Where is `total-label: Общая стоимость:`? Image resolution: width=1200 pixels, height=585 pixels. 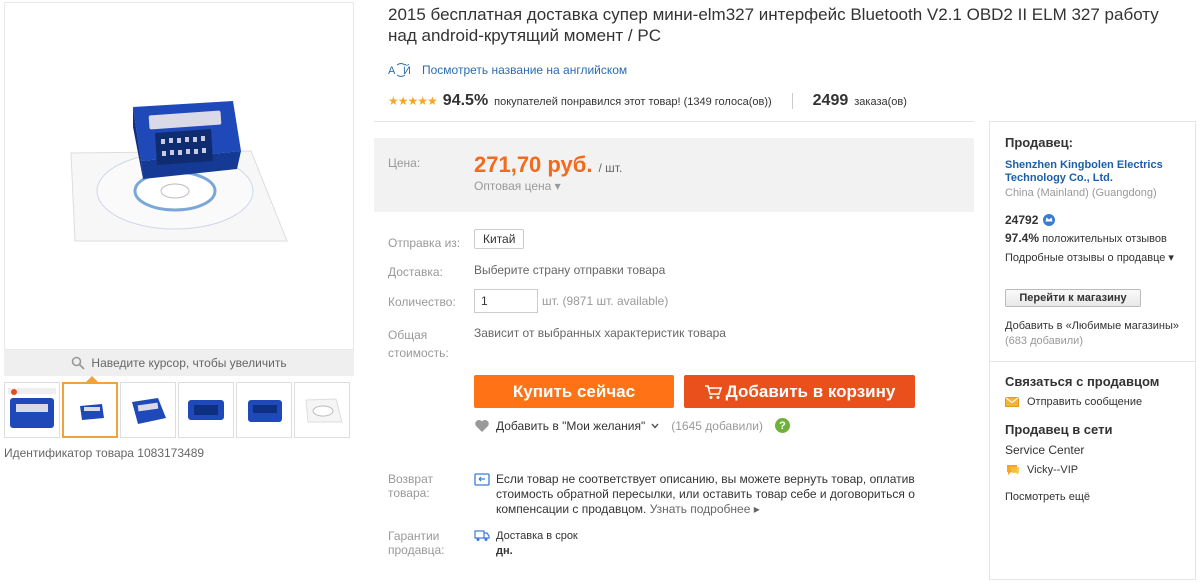 total-label: Общая стоимость: is located at coordinates (418, 344).